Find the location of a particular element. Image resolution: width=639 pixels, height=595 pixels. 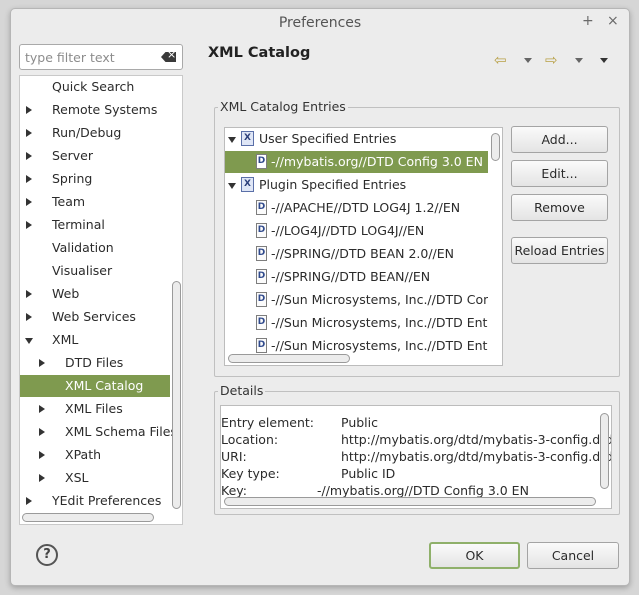

tree-item-label: Team is located at coordinates (69, 201).